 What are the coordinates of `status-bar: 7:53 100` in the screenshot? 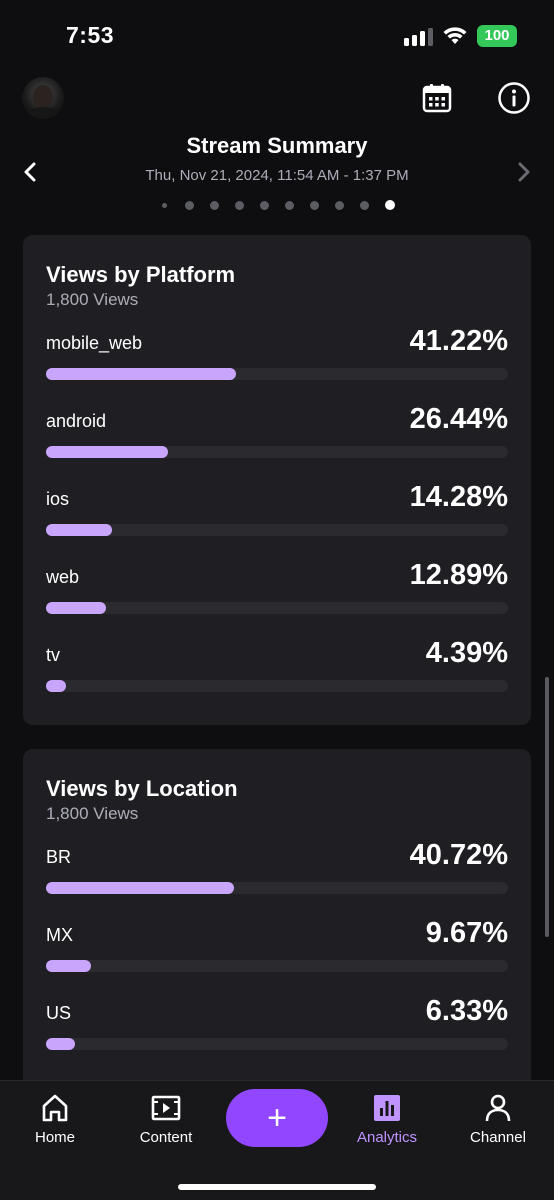 It's located at (277, 35).